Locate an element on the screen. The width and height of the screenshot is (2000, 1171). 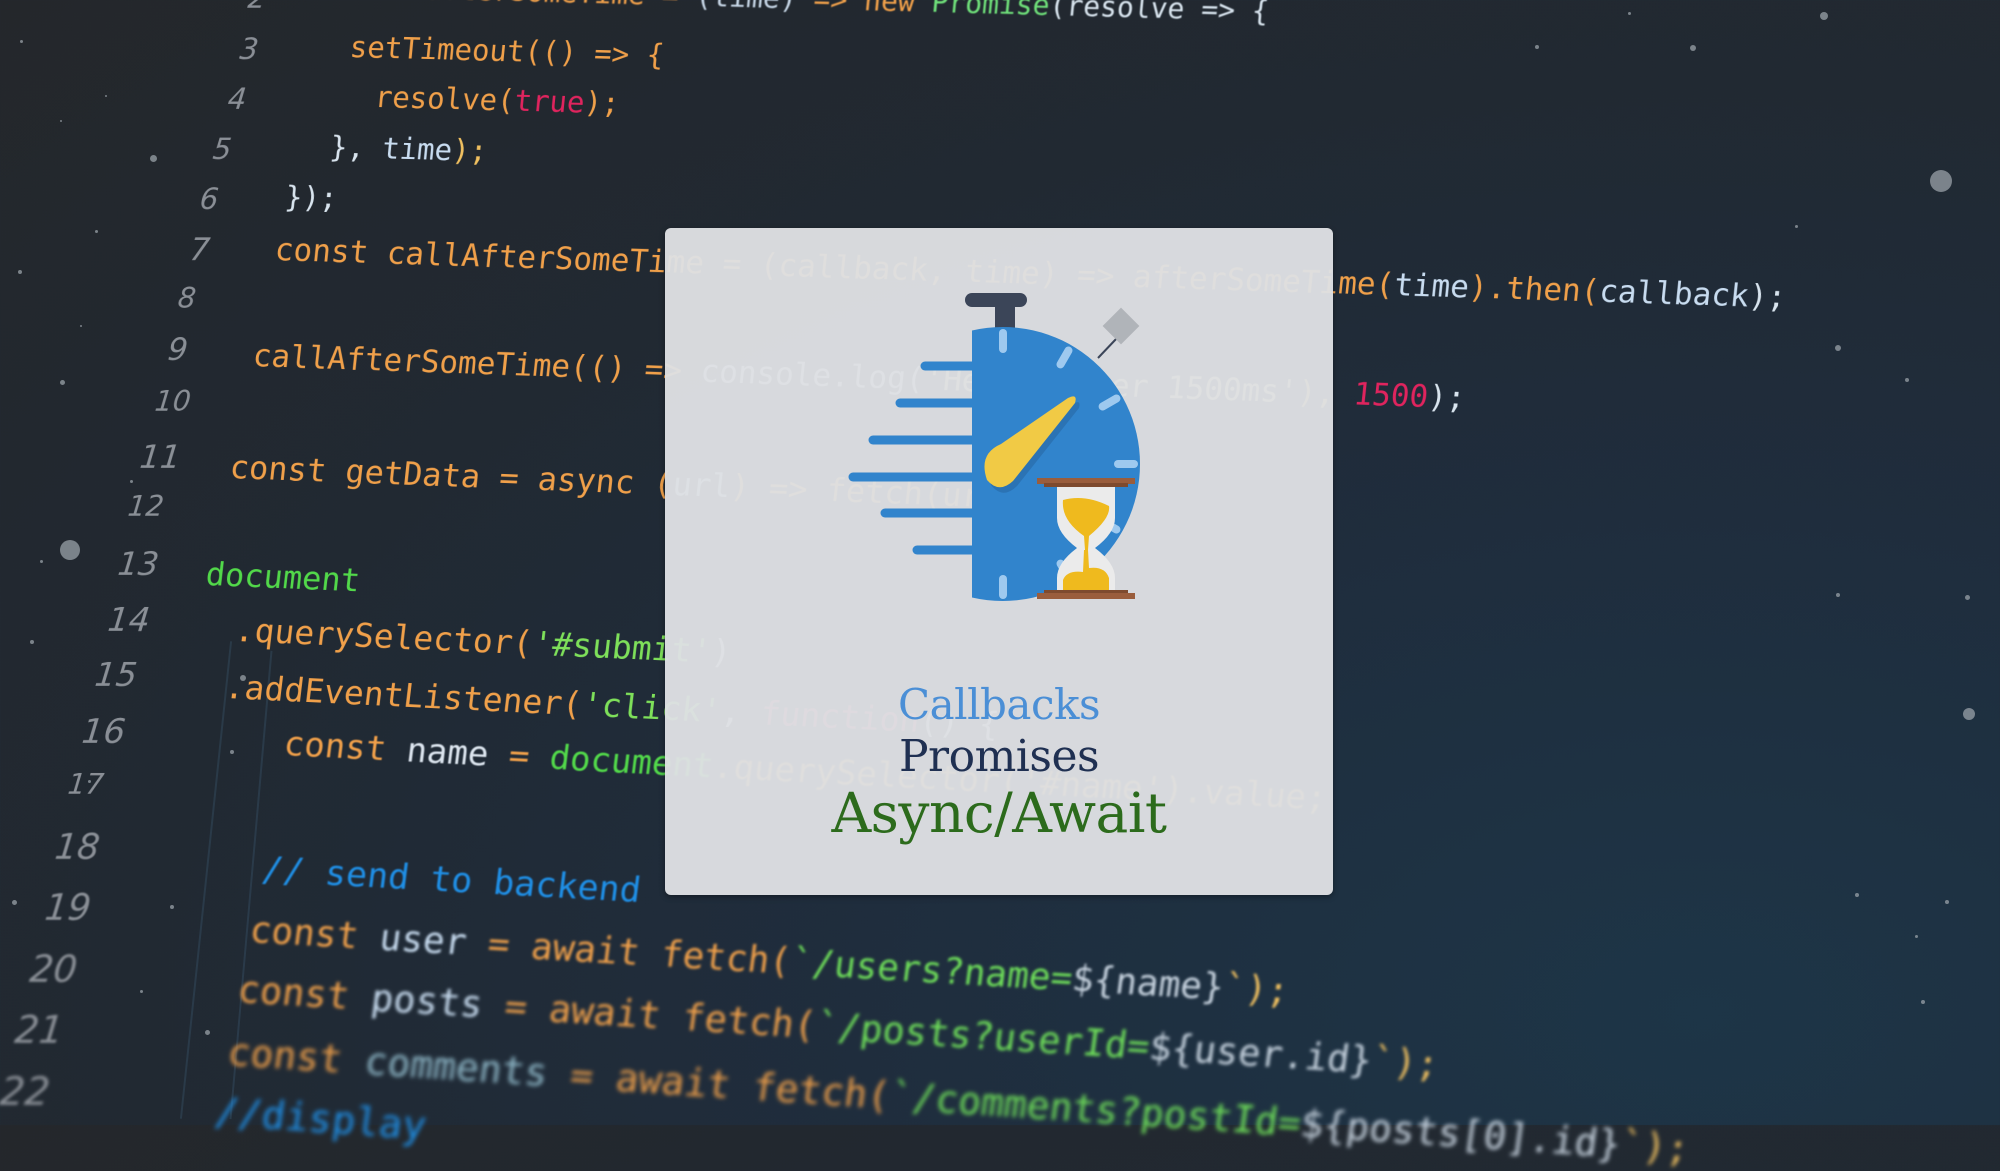
code-line: document is located at coordinates (283, 577).